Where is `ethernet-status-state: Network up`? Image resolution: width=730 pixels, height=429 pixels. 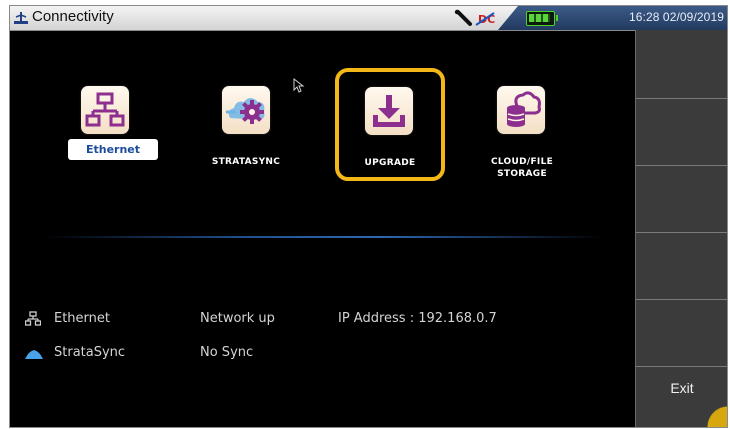
ethernet-status-state: Network up is located at coordinates (237, 318).